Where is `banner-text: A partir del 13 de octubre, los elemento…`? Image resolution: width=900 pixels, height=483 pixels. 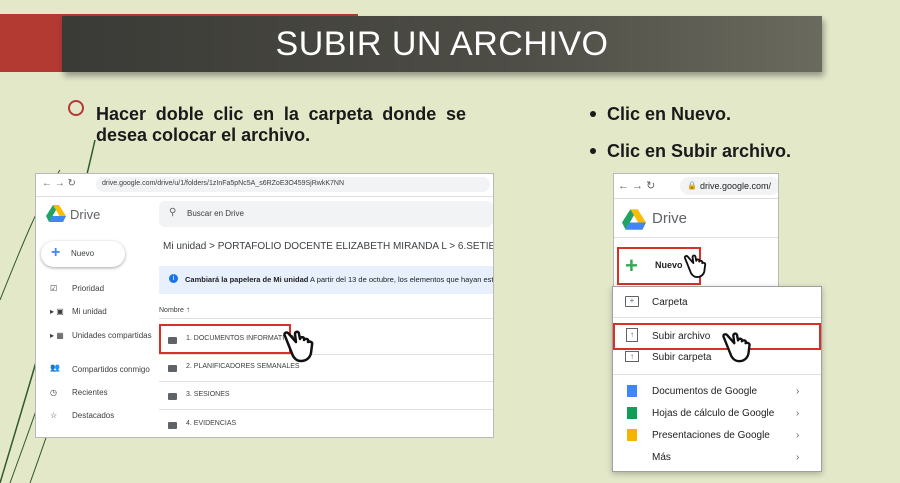
banner-text: A partir del 13 de octubre, los elemento… is located at coordinates (402, 279).